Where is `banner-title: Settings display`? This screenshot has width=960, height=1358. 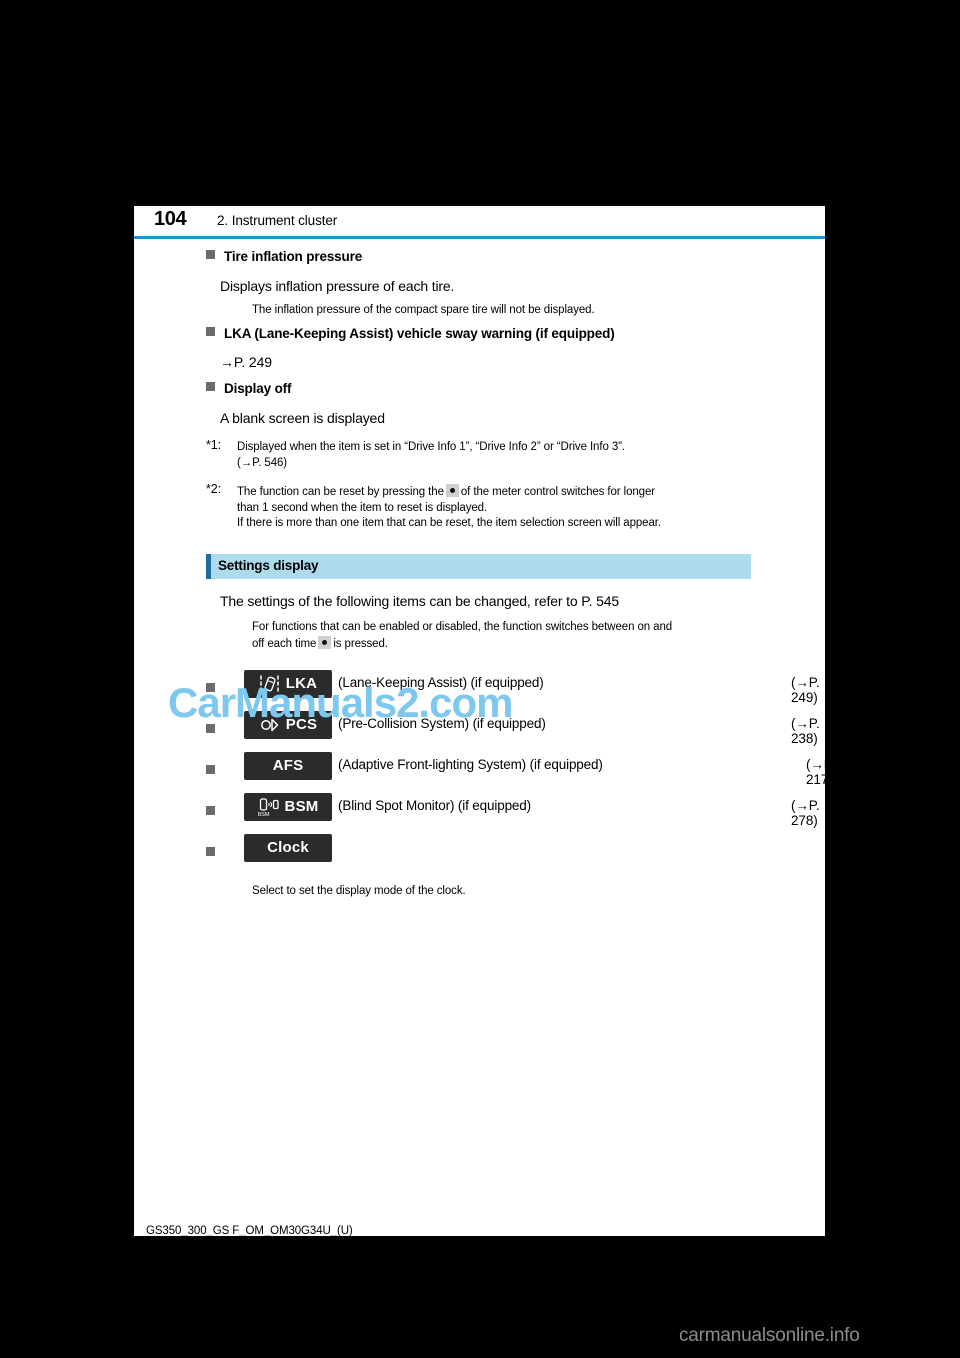
banner-title: Settings display is located at coordinates (268, 566).